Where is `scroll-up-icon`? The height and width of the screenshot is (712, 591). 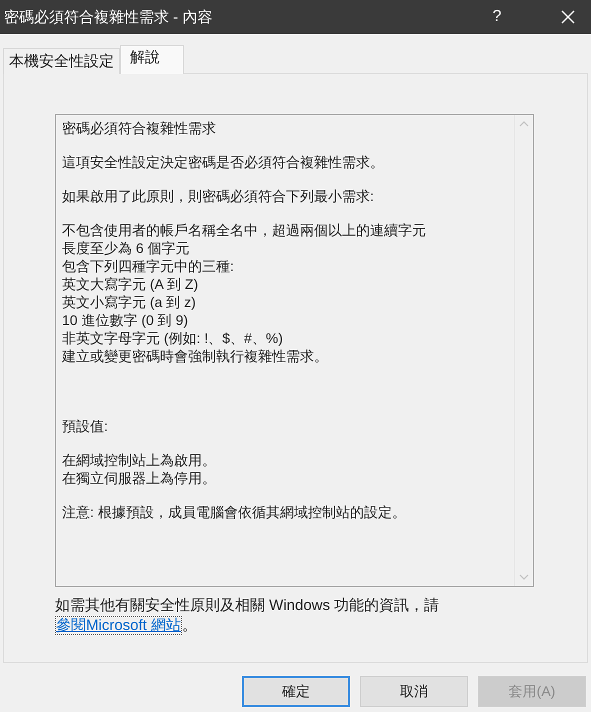 scroll-up-icon is located at coordinates (524, 124).